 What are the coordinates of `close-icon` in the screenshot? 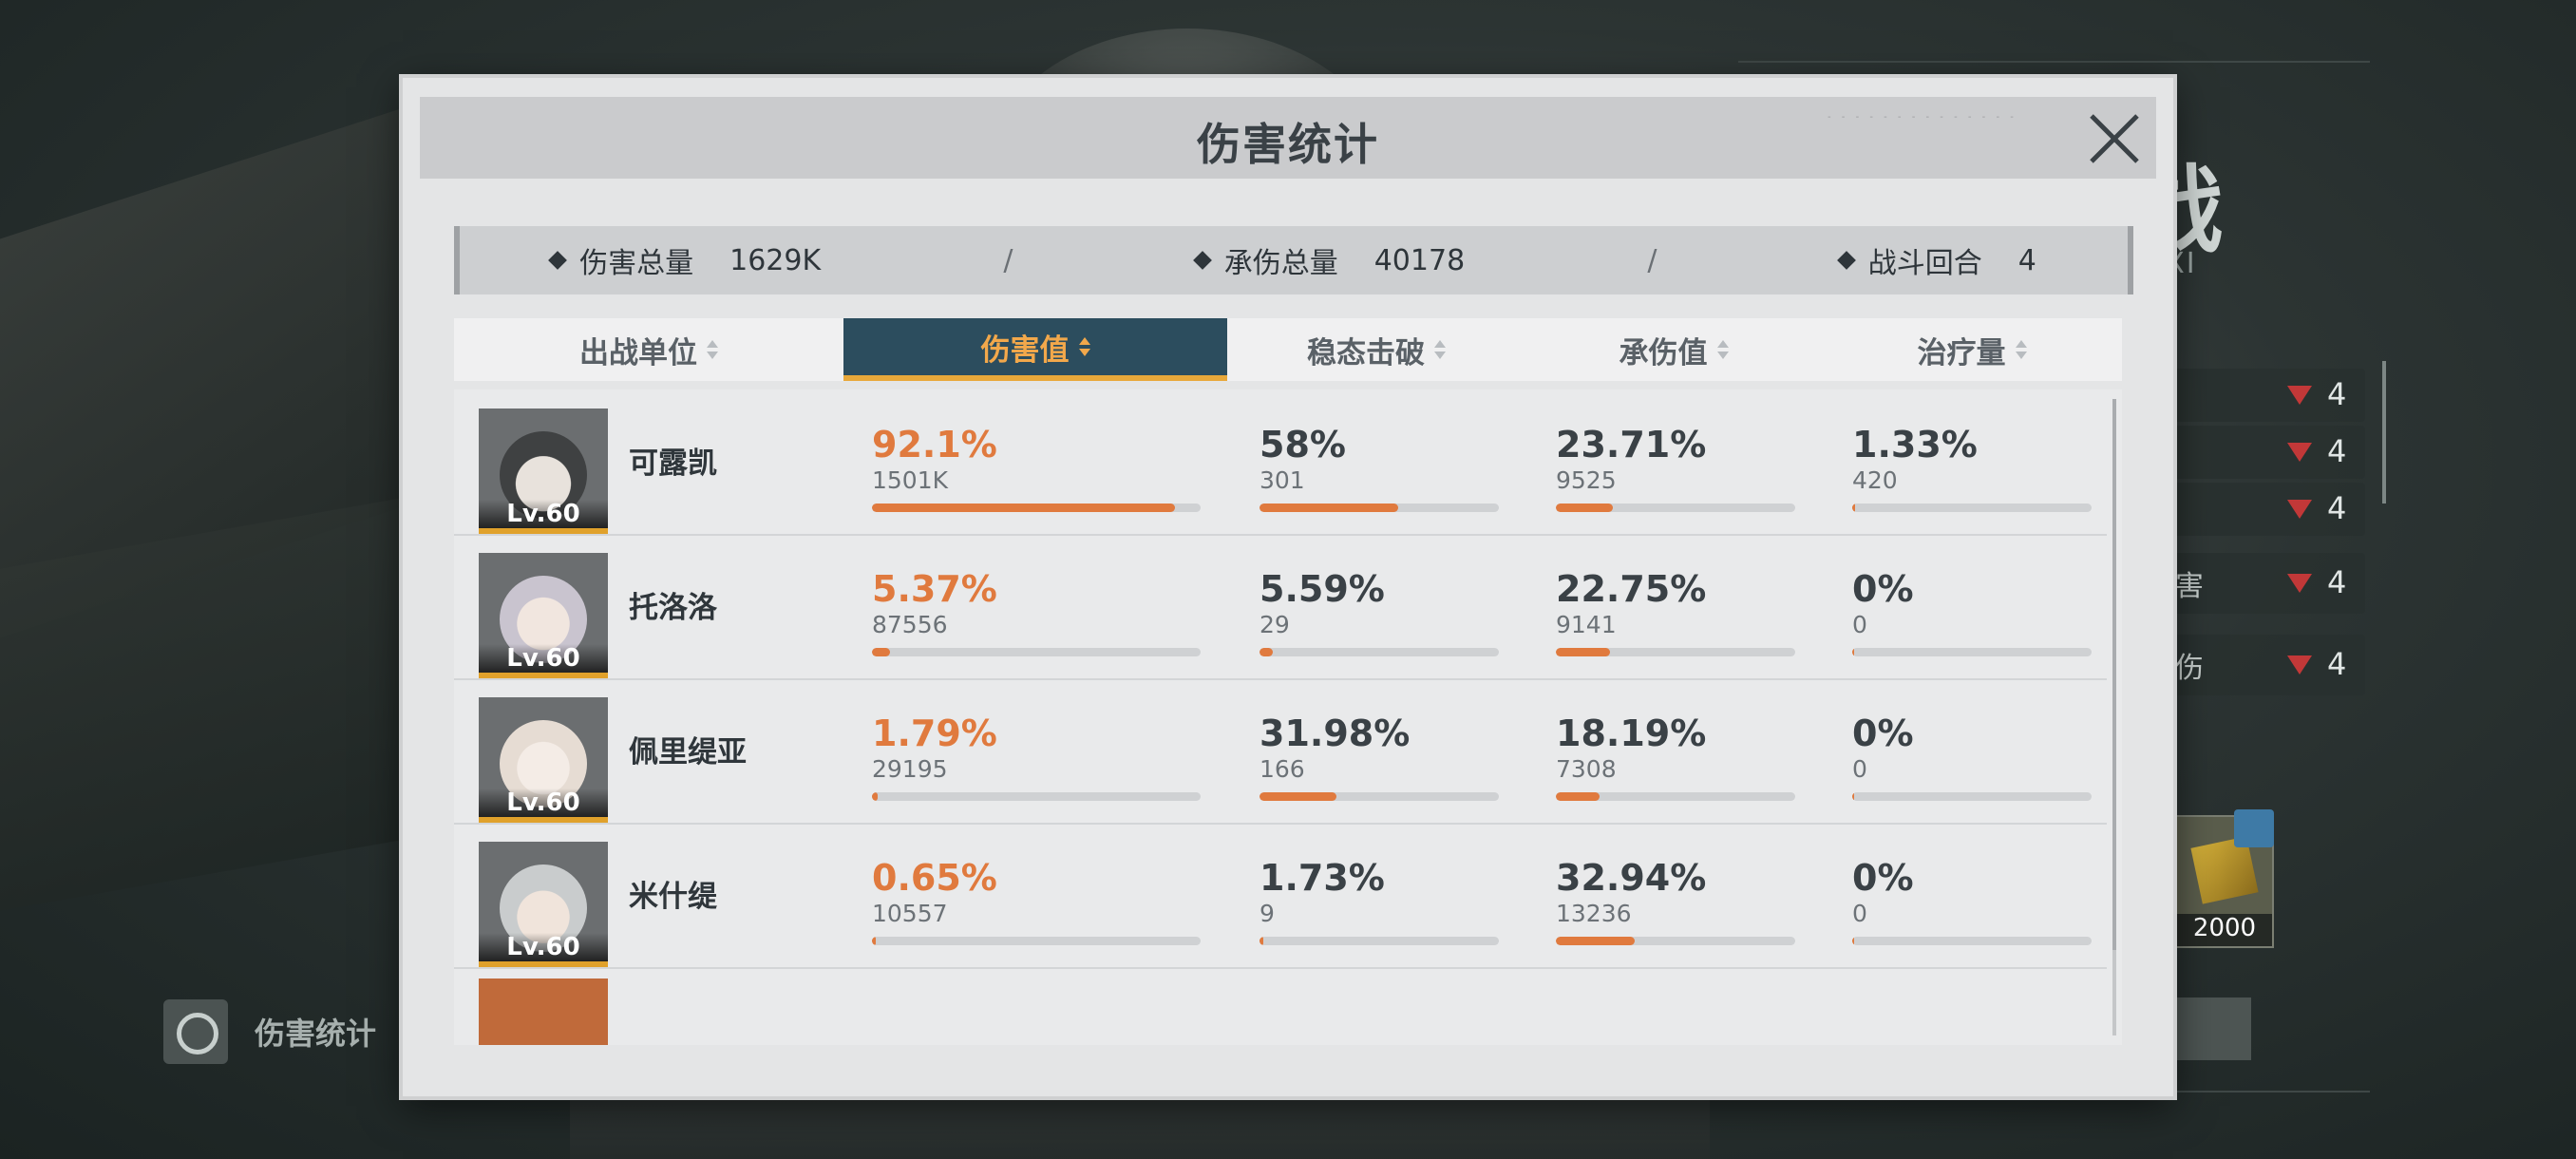 It's located at (2114, 138).